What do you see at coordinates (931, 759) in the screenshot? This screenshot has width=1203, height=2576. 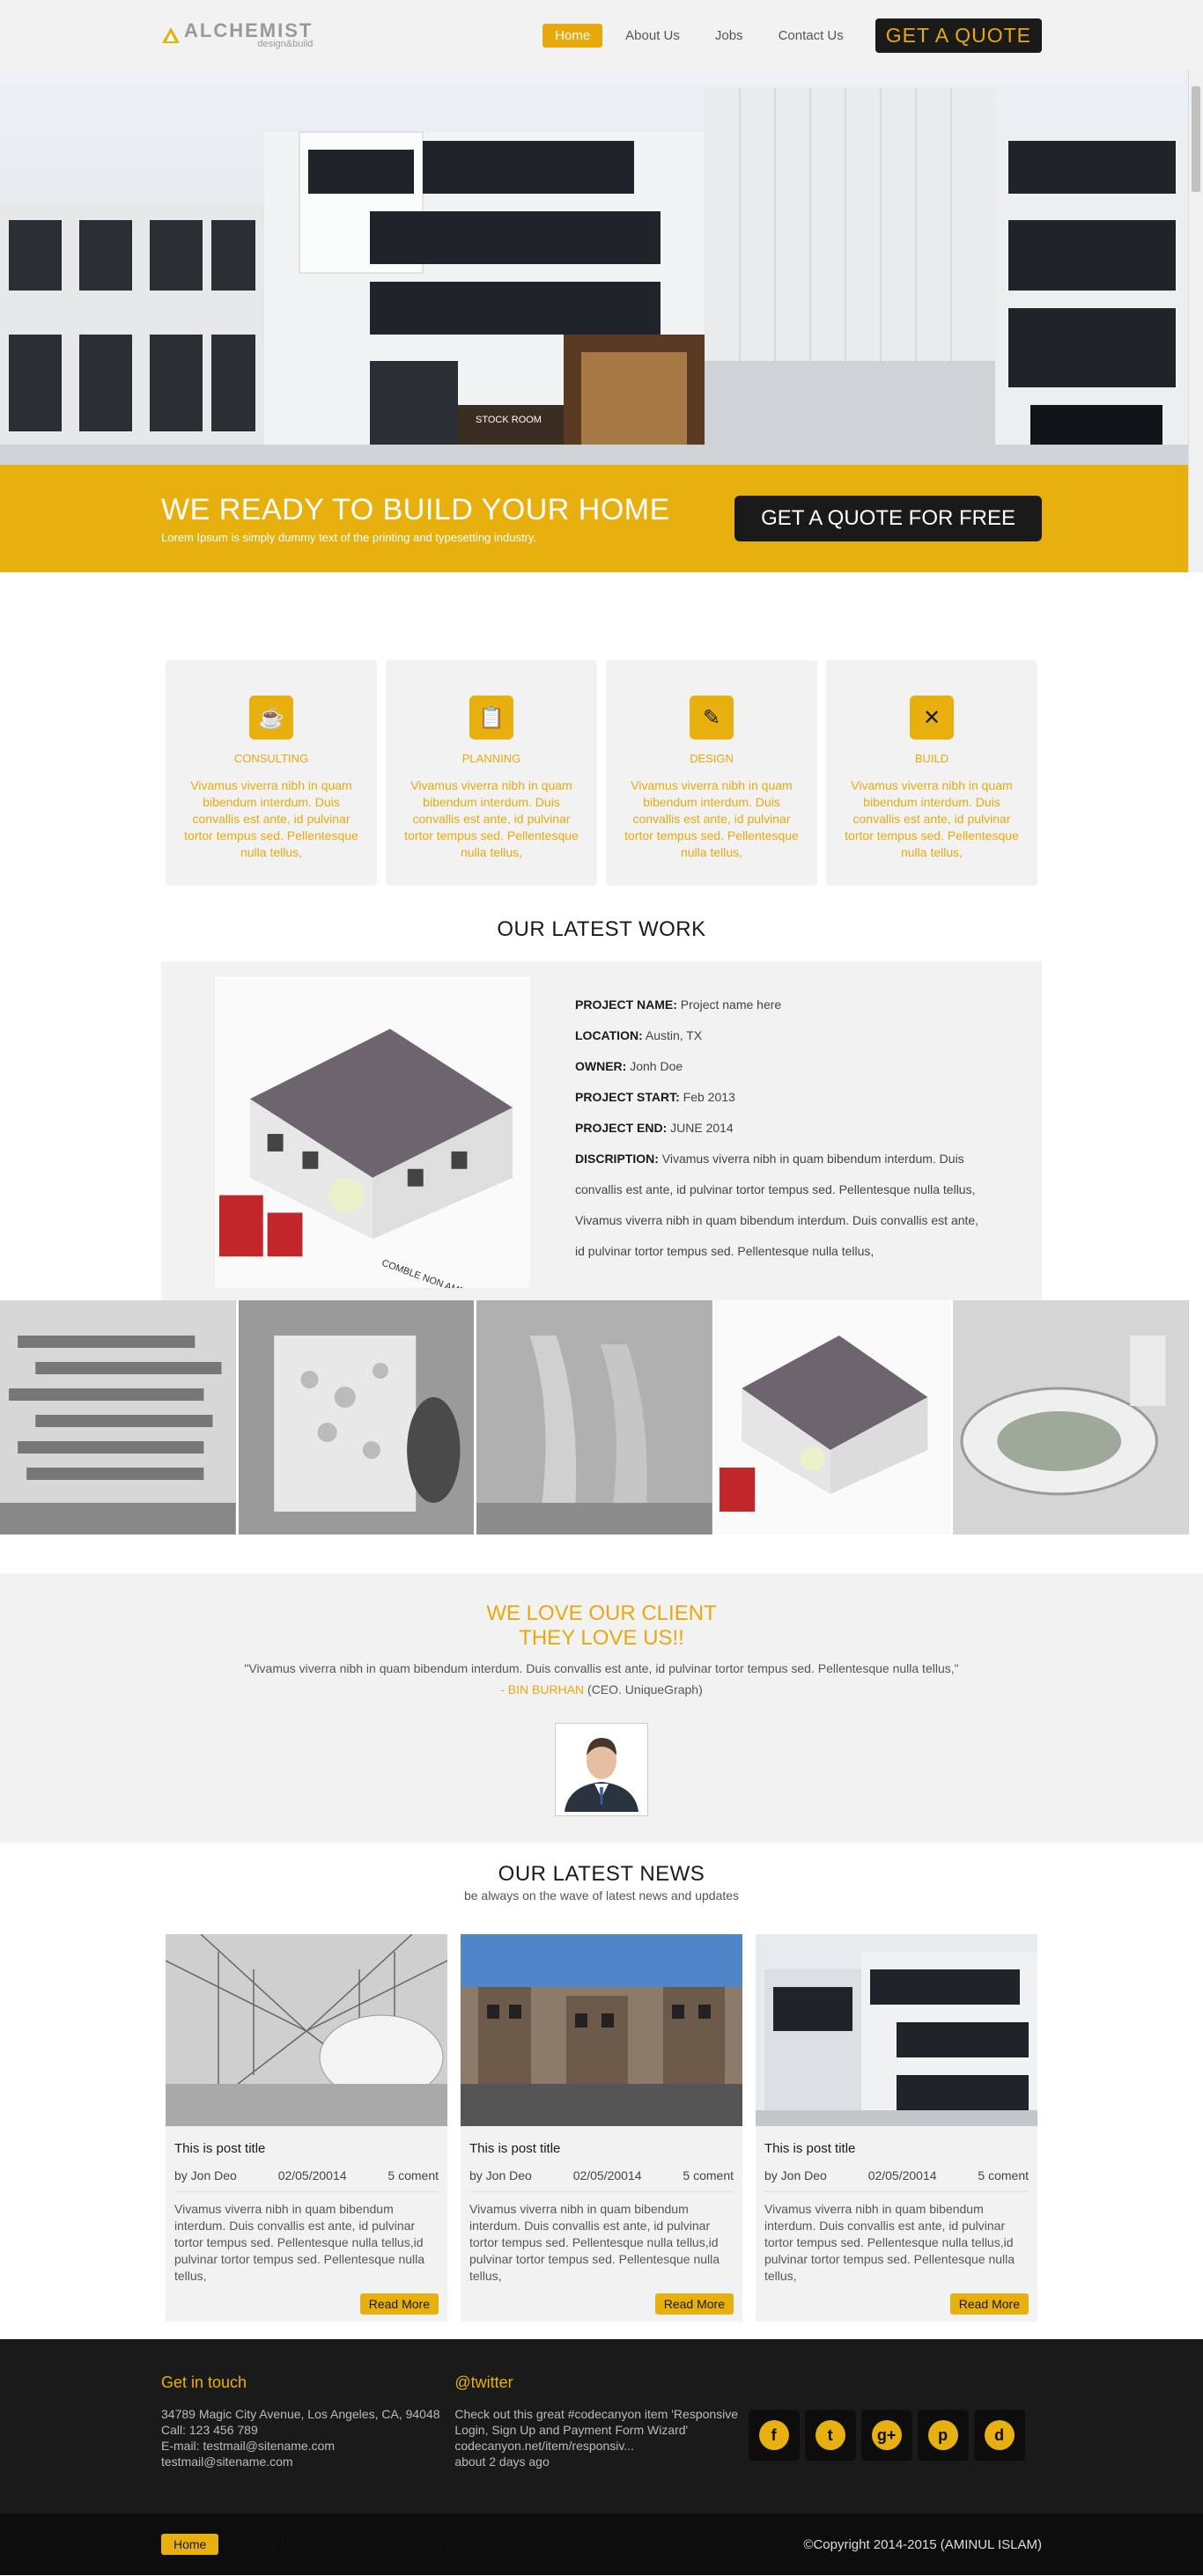 I see `service-title: BUILD` at bounding box center [931, 759].